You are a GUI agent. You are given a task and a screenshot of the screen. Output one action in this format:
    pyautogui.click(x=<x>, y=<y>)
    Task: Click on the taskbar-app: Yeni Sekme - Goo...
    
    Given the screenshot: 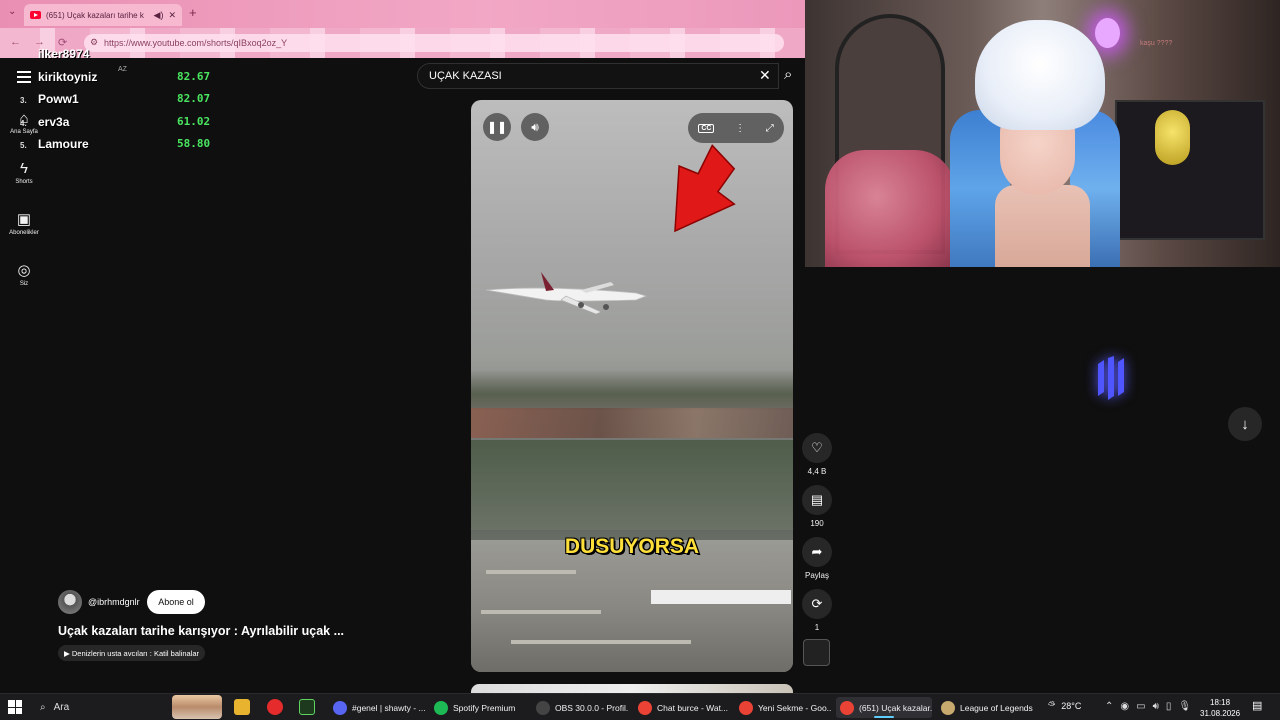 What is the action you would take?
    pyautogui.click(x=783, y=707)
    